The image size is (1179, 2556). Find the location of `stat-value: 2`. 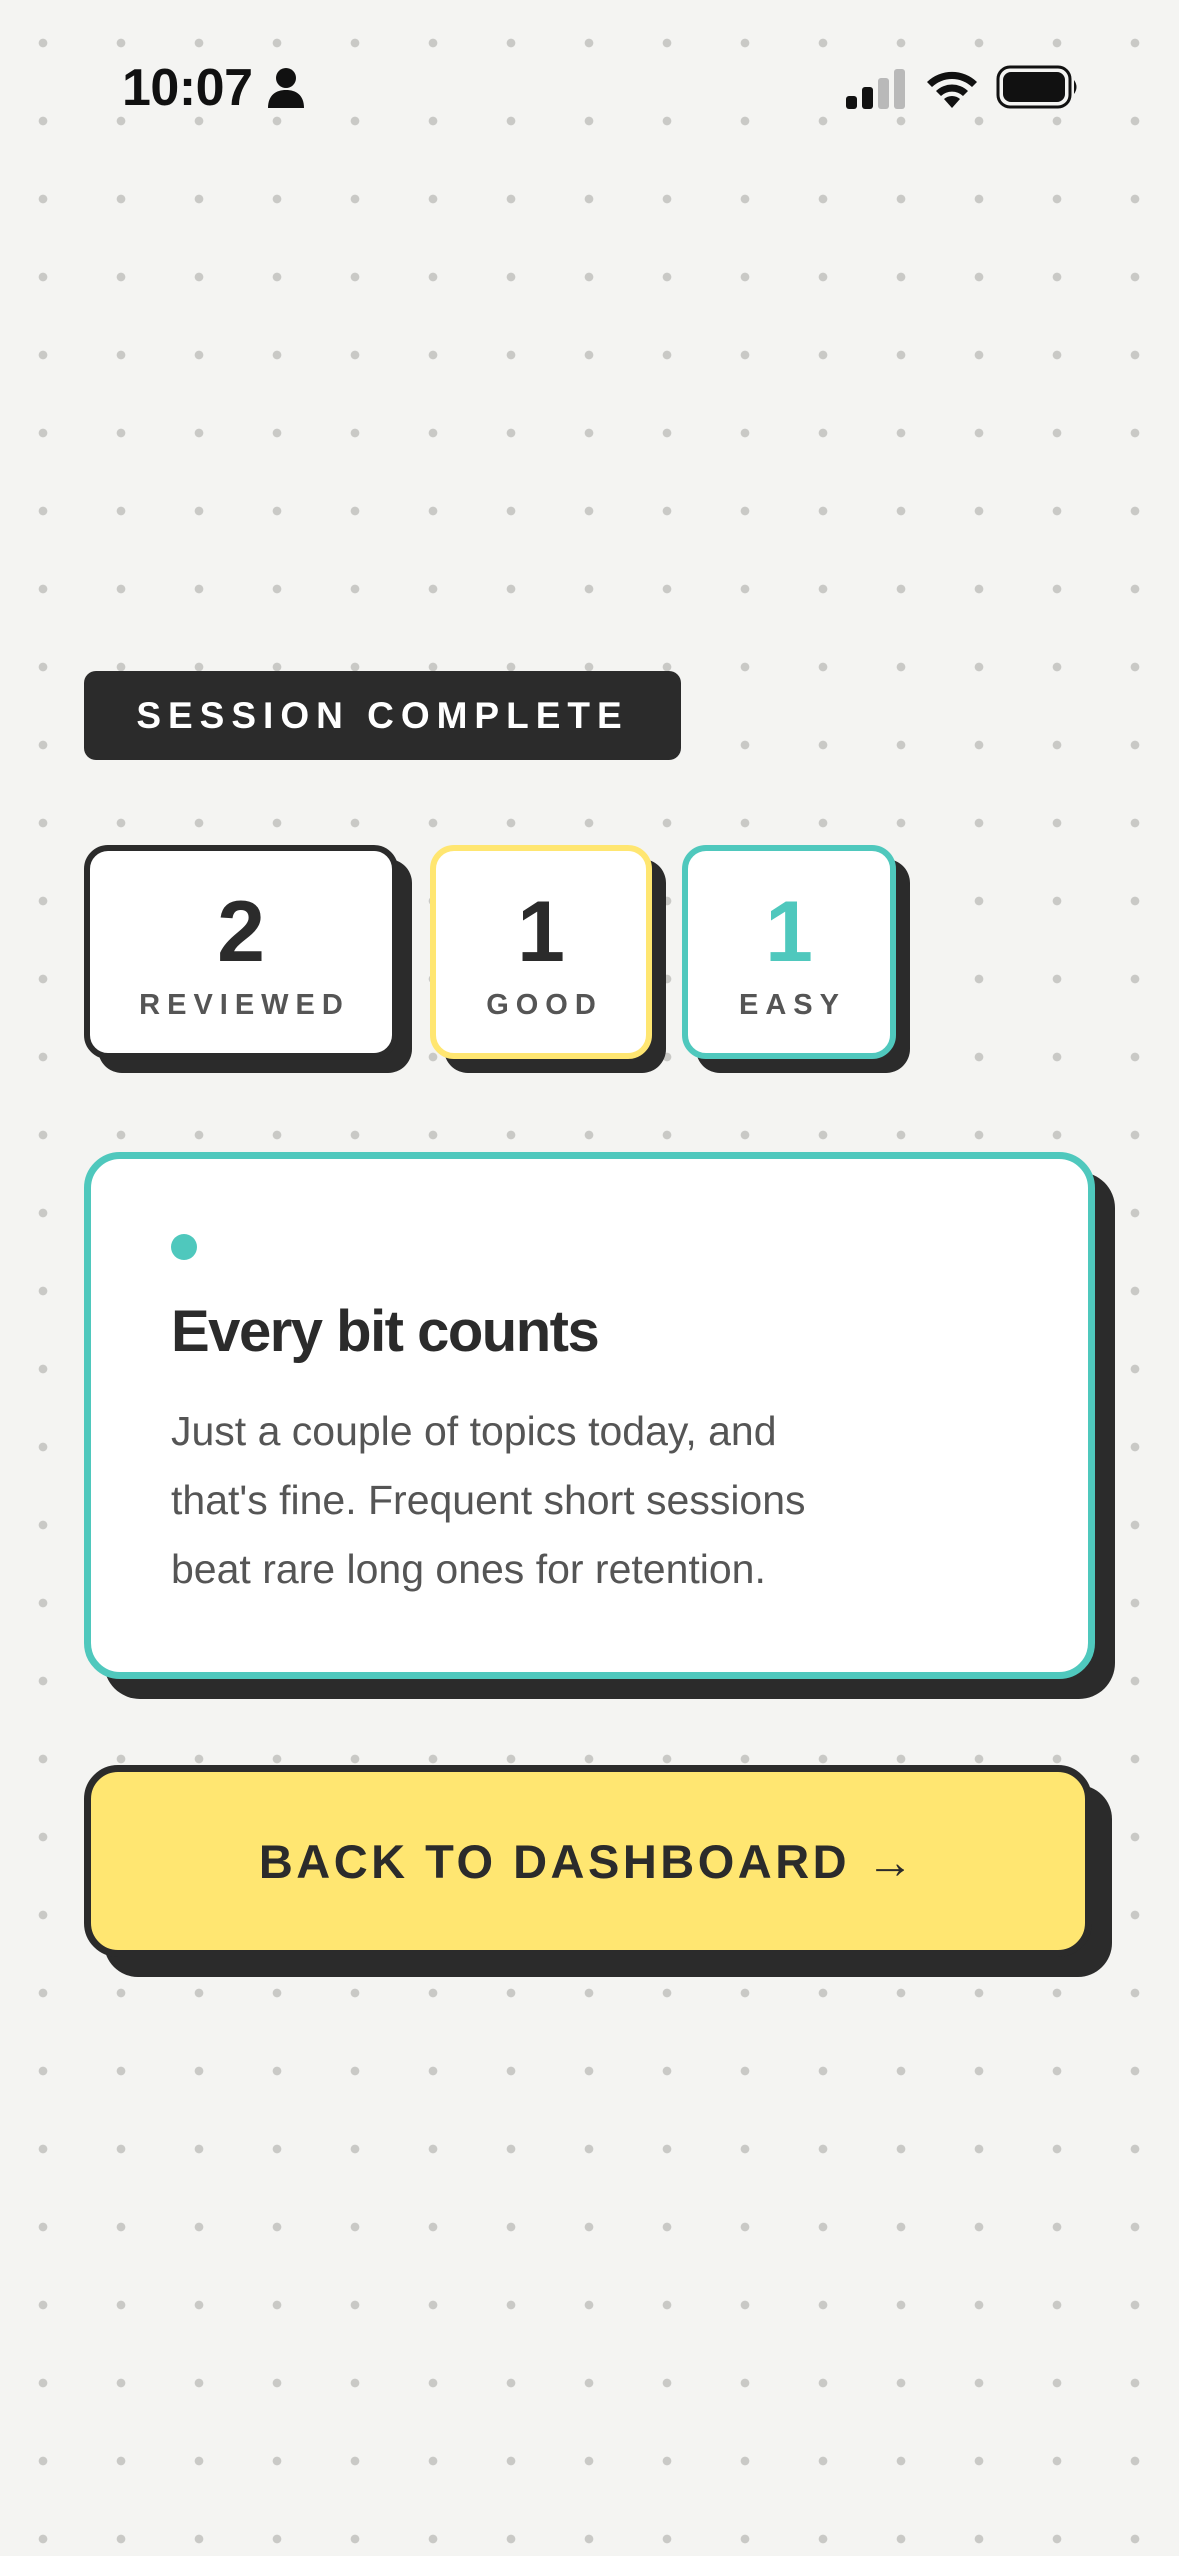

stat-value: 2 is located at coordinates (241, 932).